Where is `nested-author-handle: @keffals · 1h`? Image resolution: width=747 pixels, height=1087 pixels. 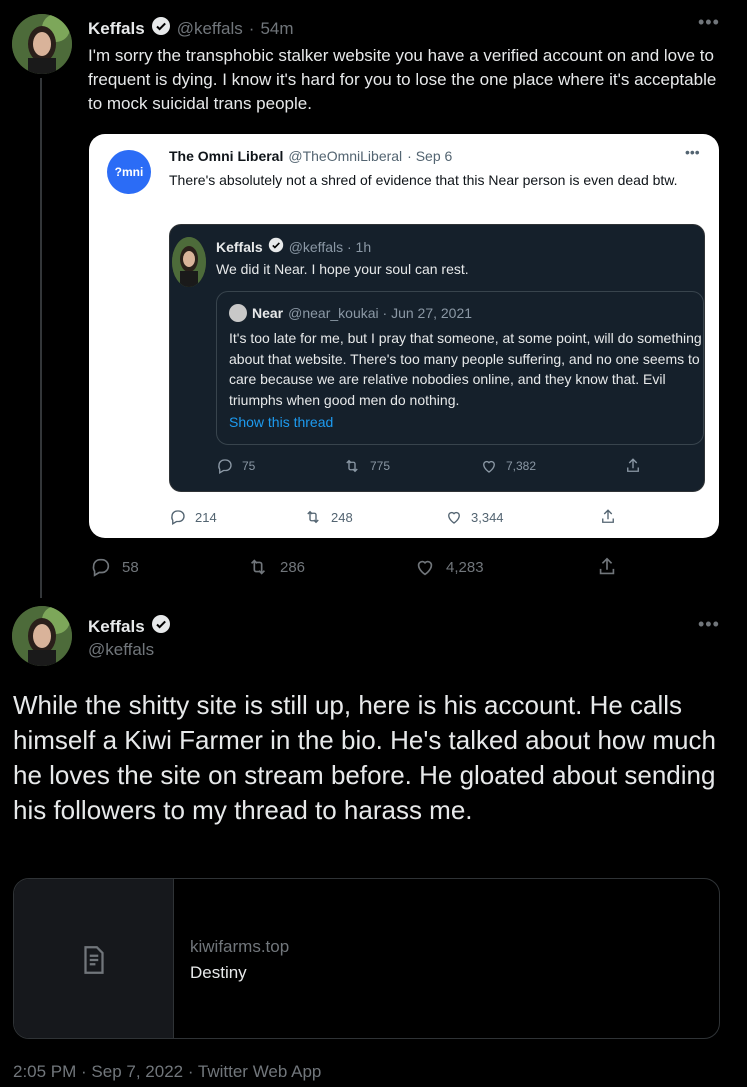 nested-author-handle: @keffals · 1h is located at coordinates (330, 247).